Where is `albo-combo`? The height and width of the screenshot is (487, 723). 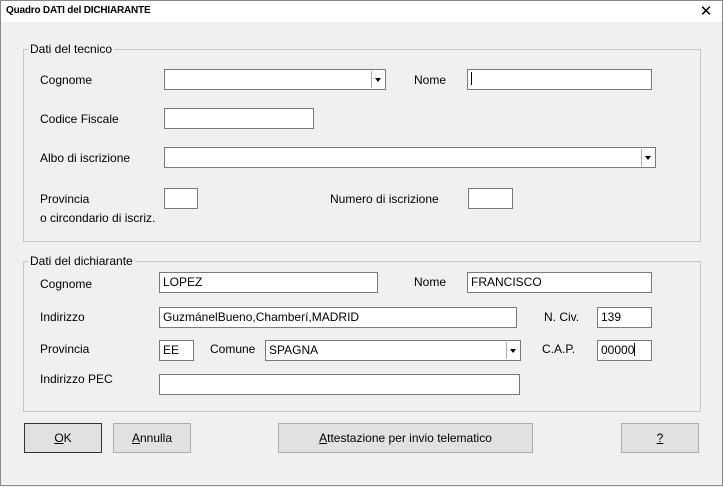 albo-combo is located at coordinates (410, 157).